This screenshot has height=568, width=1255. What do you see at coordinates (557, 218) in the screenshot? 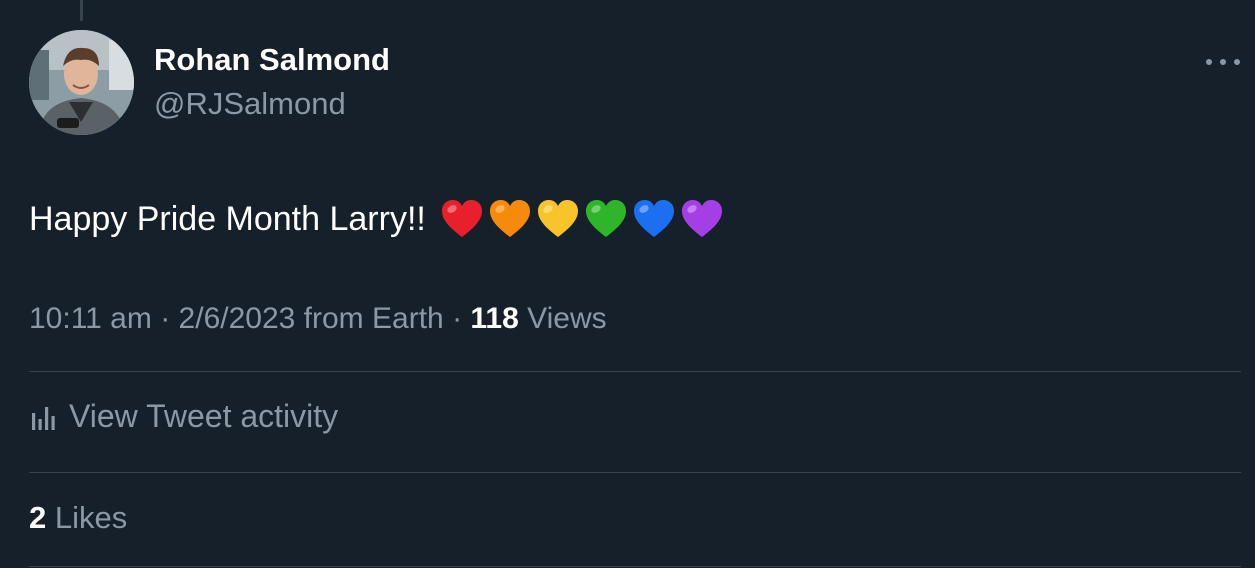
I see `yellow-heart-icon` at bounding box center [557, 218].